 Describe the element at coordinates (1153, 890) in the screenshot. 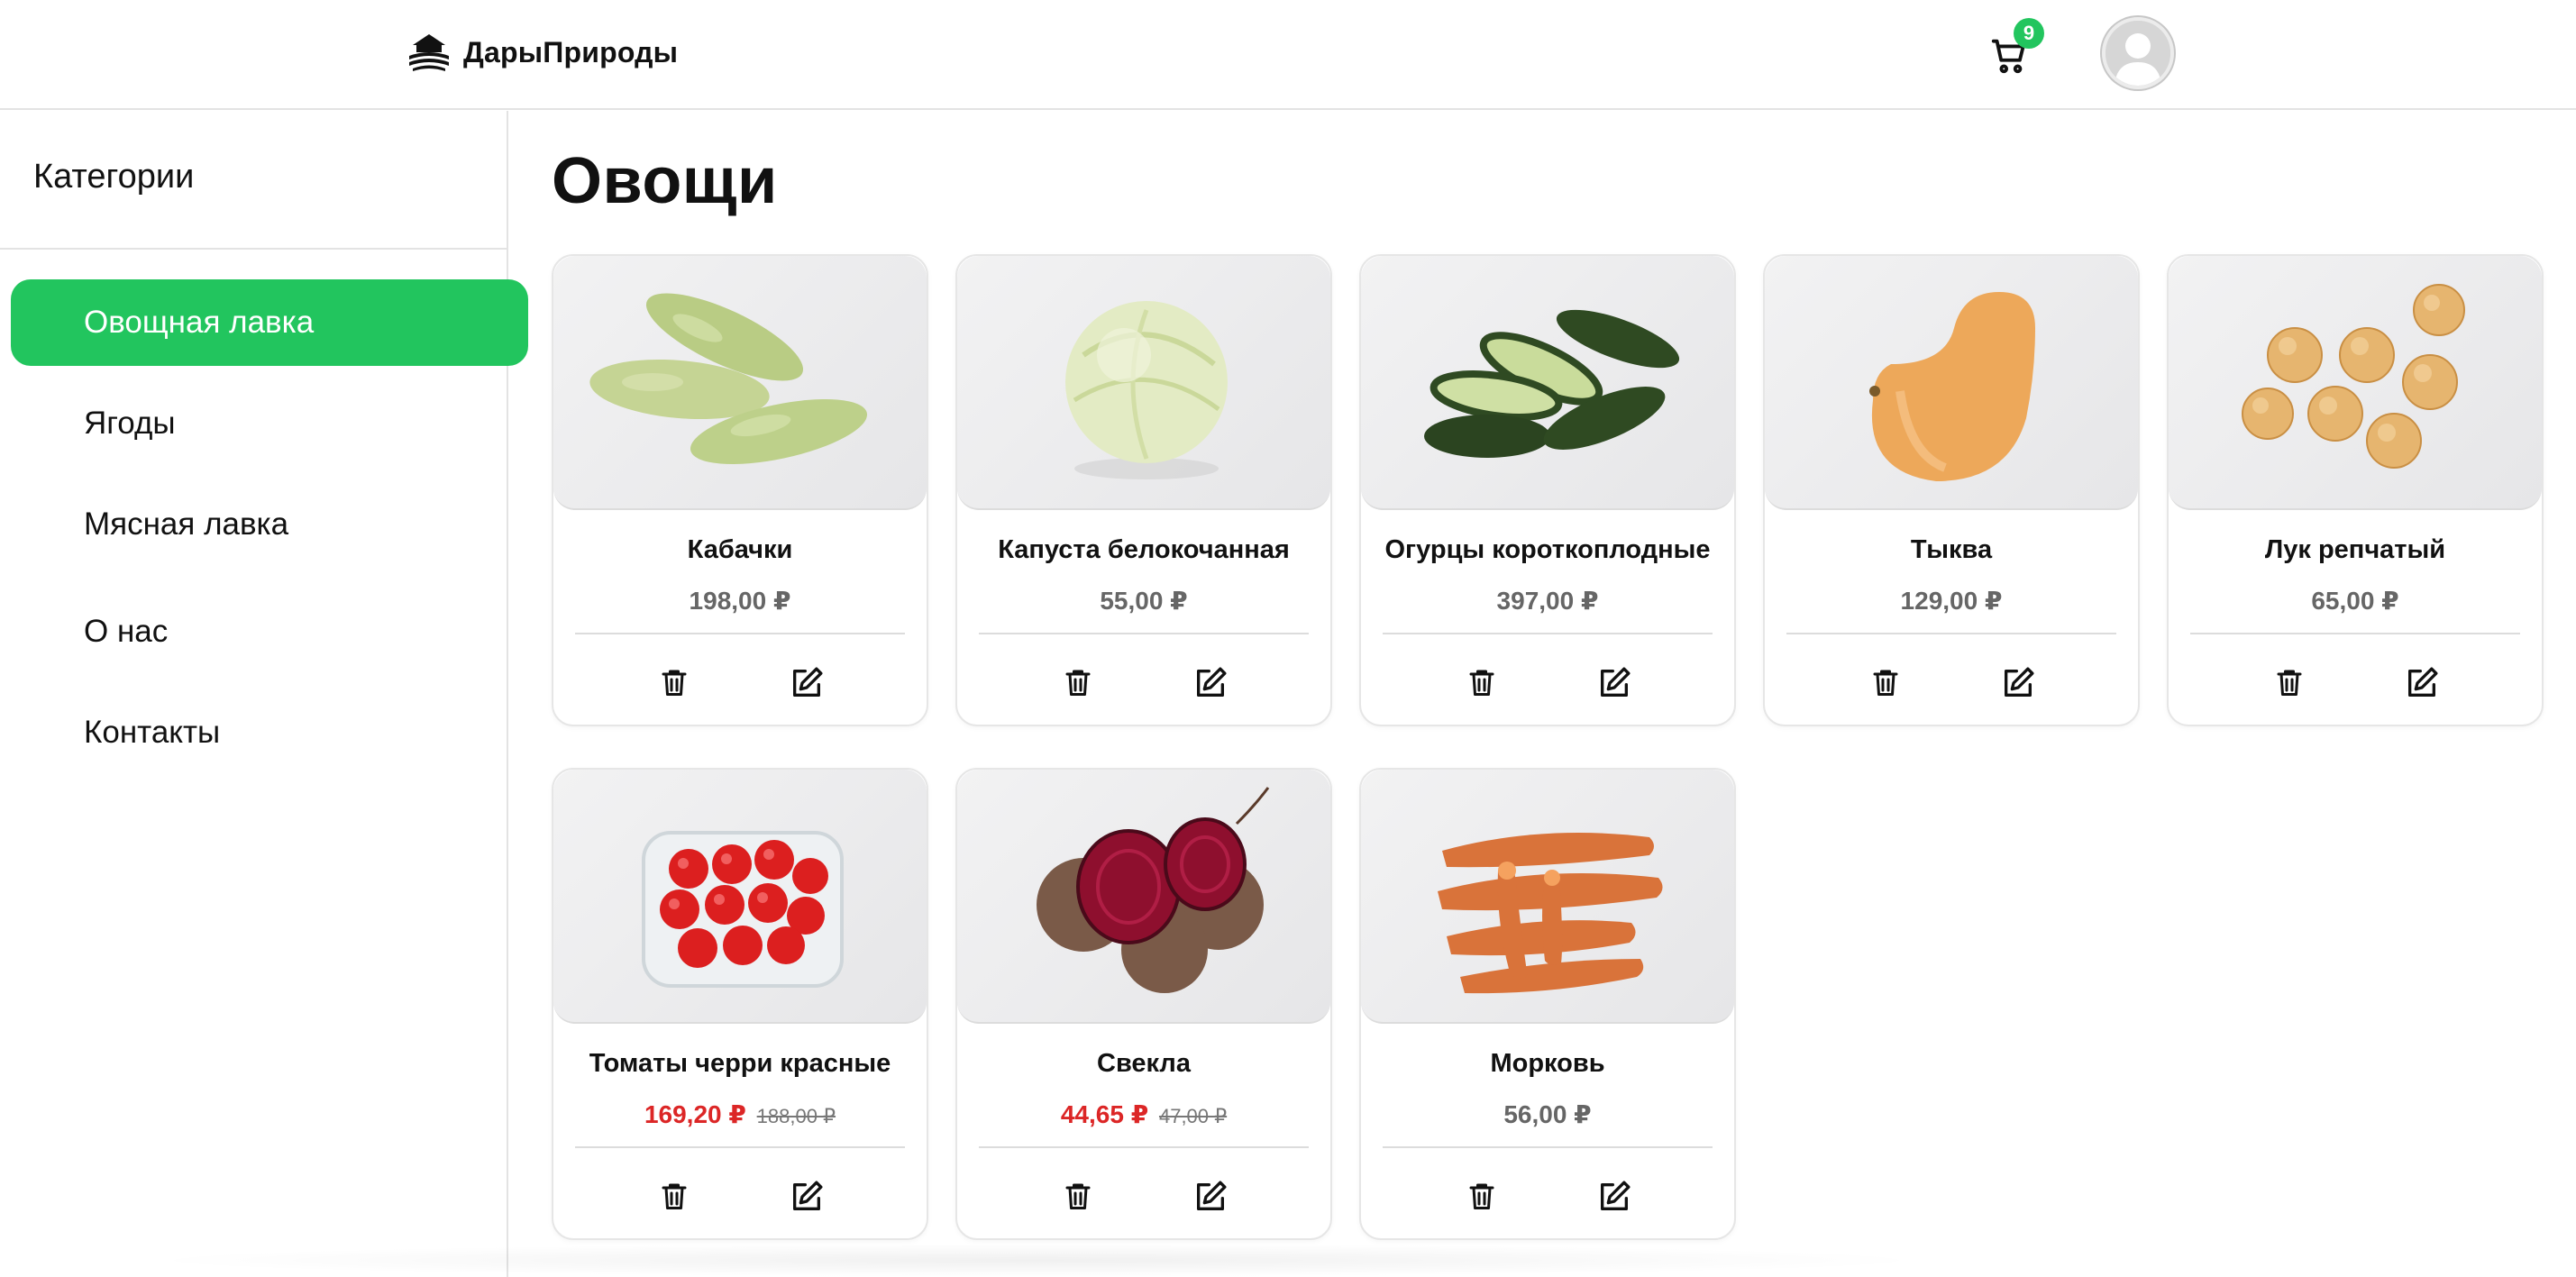

I see `beets-image` at that location.